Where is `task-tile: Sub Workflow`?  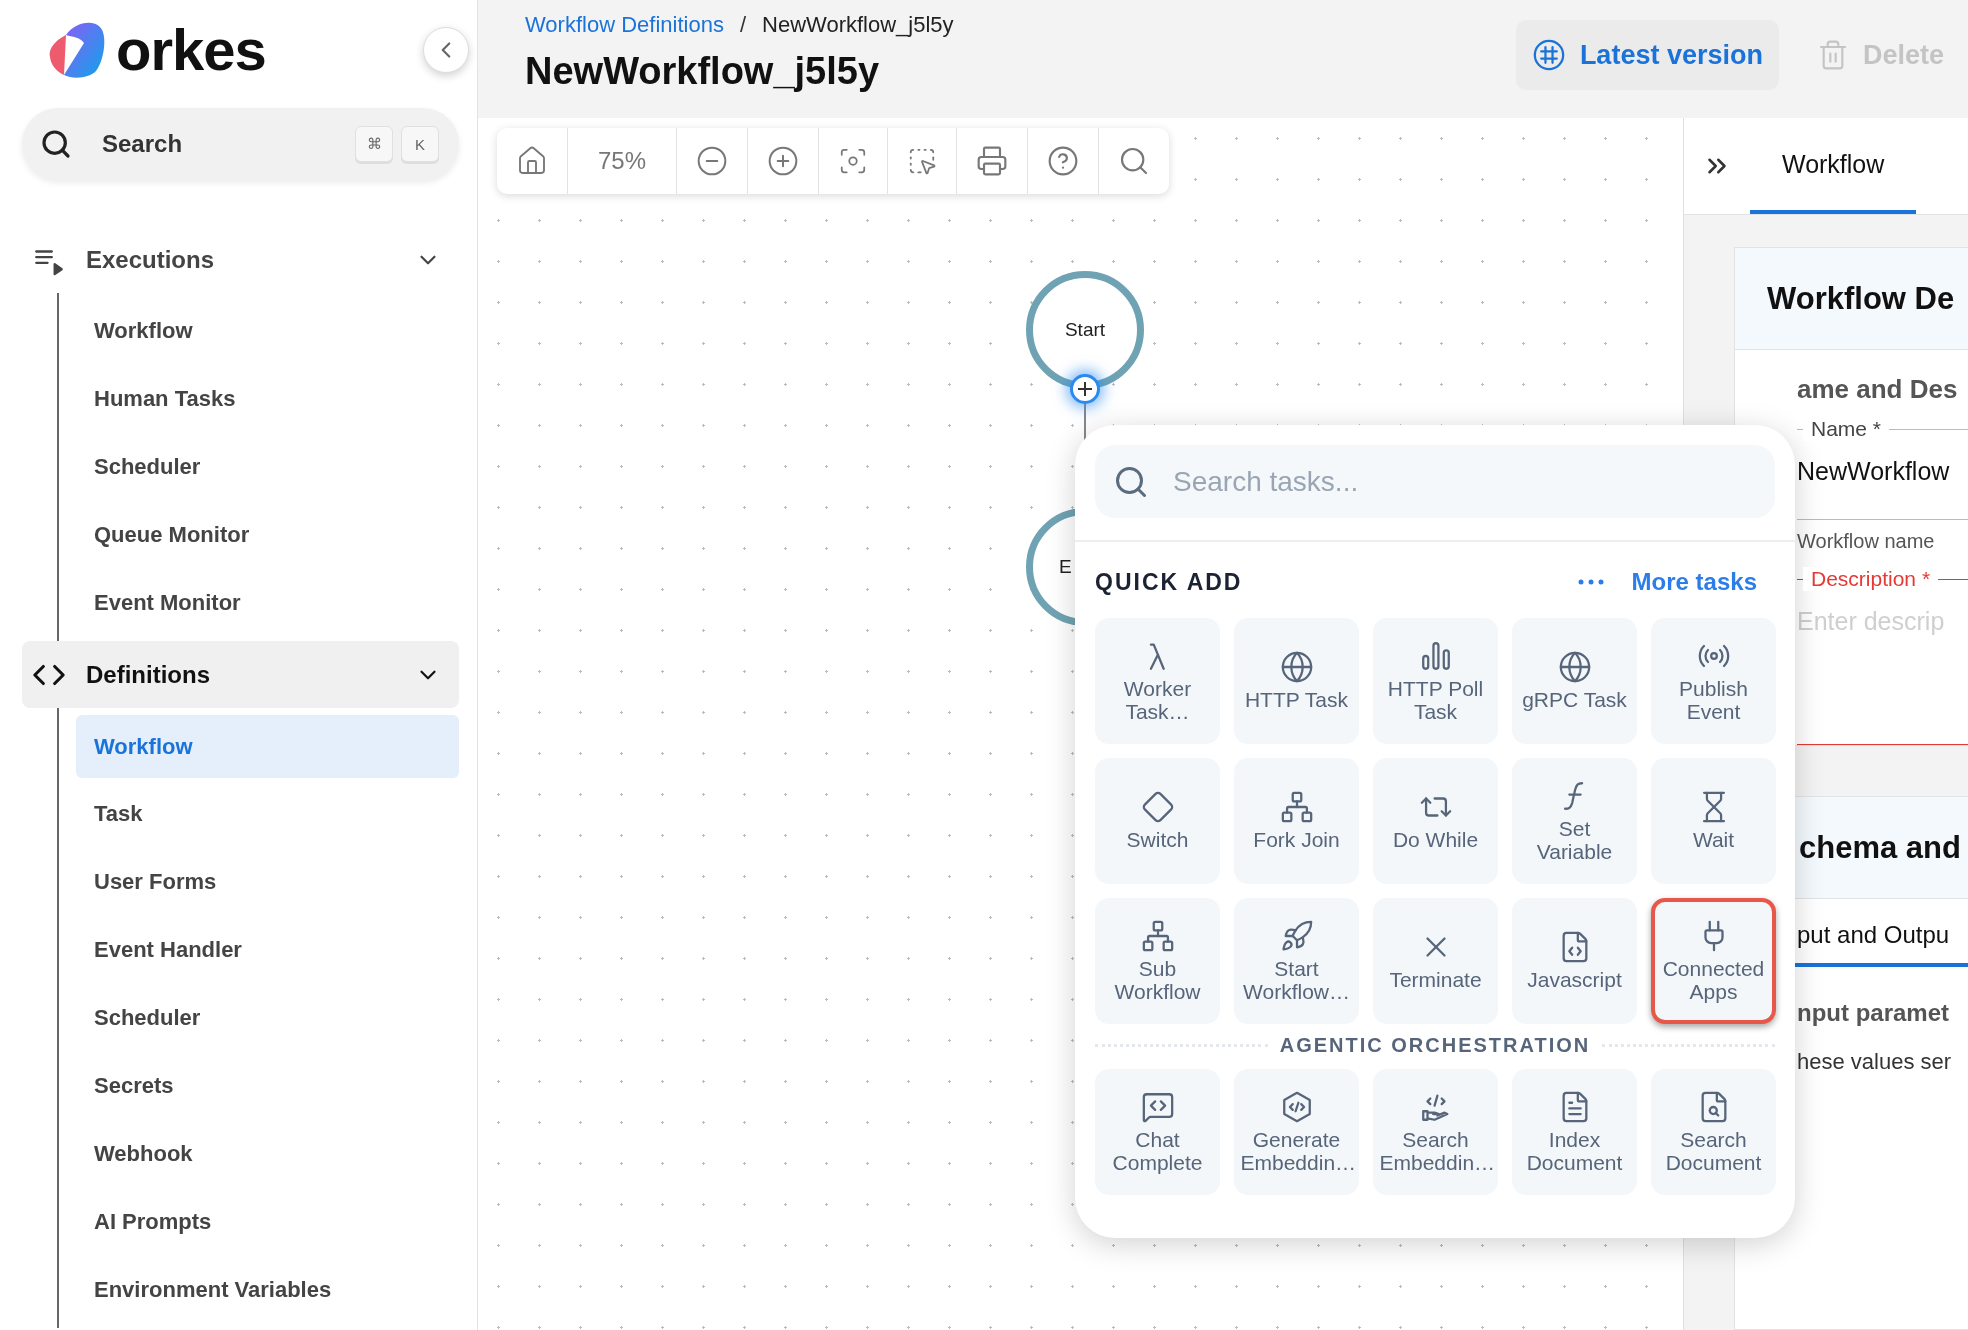 task-tile: Sub Workflow is located at coordinates (1157, 961).